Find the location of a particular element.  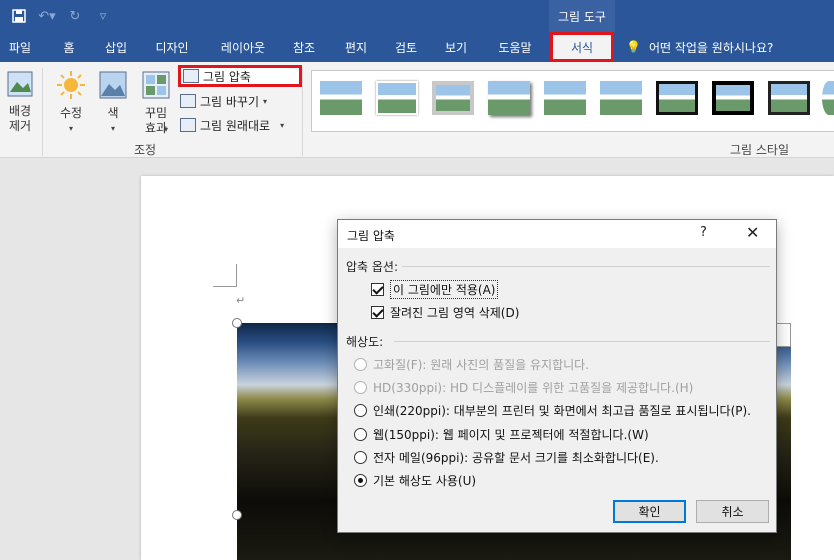

tab-design: 디자인 is located at coordinates (172, 47).